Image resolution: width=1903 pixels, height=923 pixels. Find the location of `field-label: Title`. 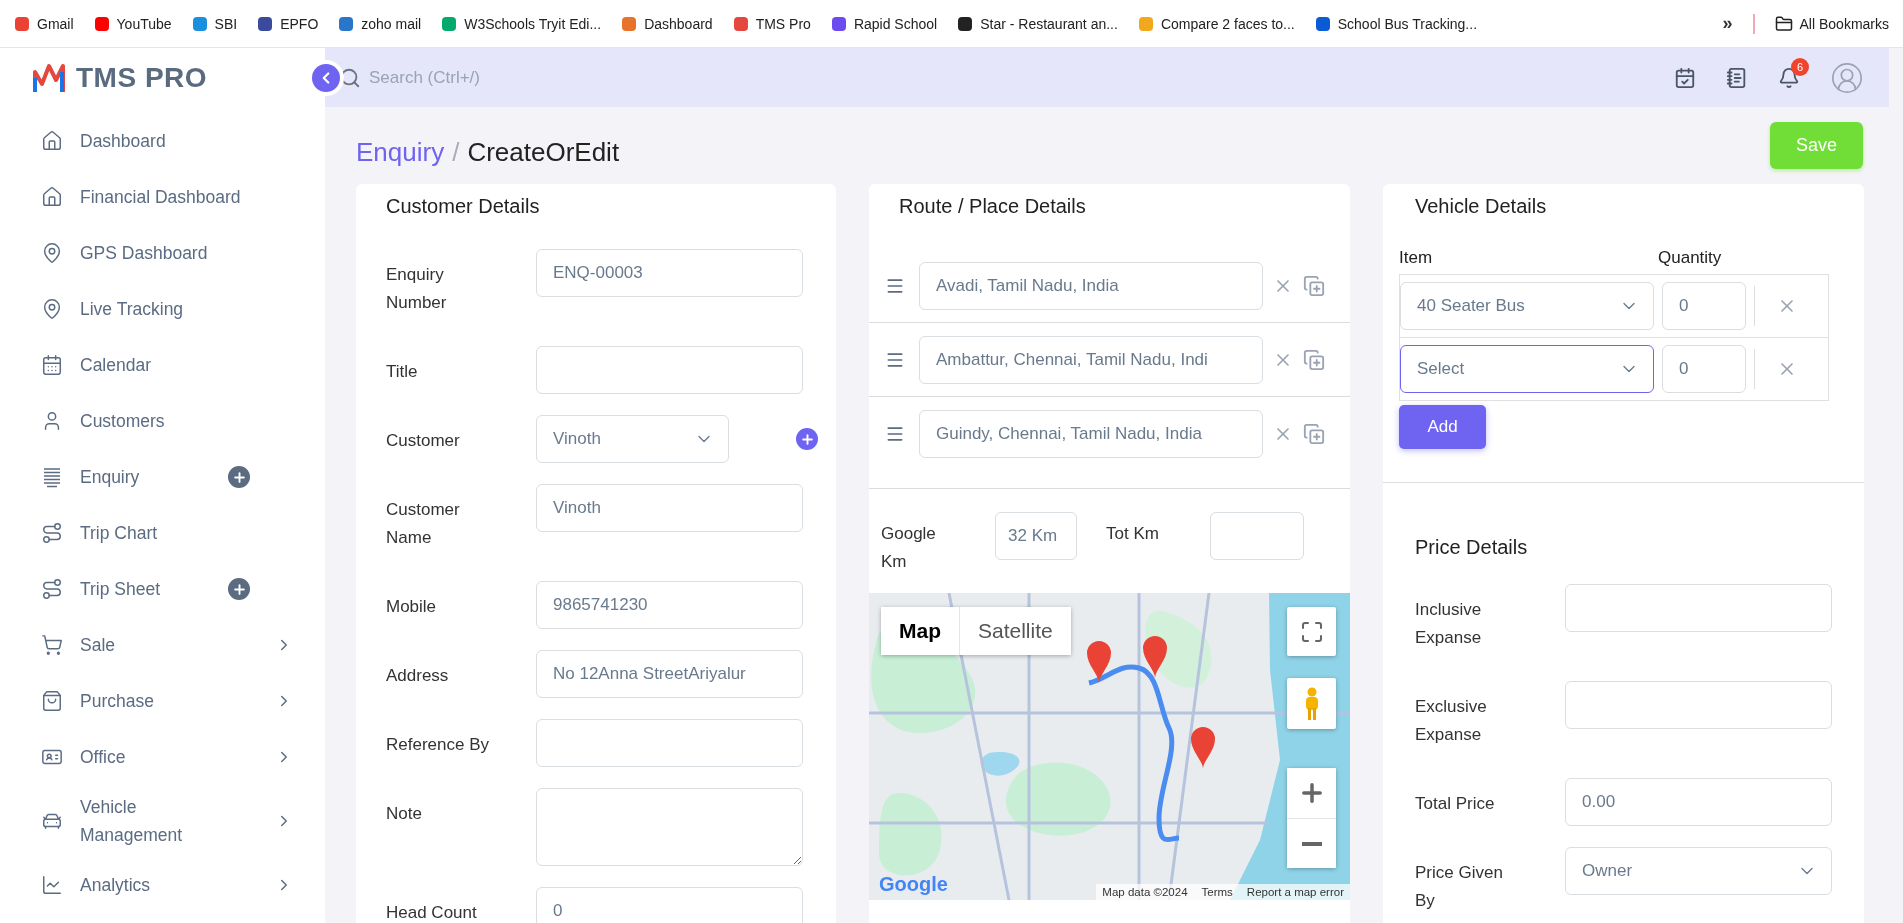

field-label: Title is located at coordinates (402, 372).